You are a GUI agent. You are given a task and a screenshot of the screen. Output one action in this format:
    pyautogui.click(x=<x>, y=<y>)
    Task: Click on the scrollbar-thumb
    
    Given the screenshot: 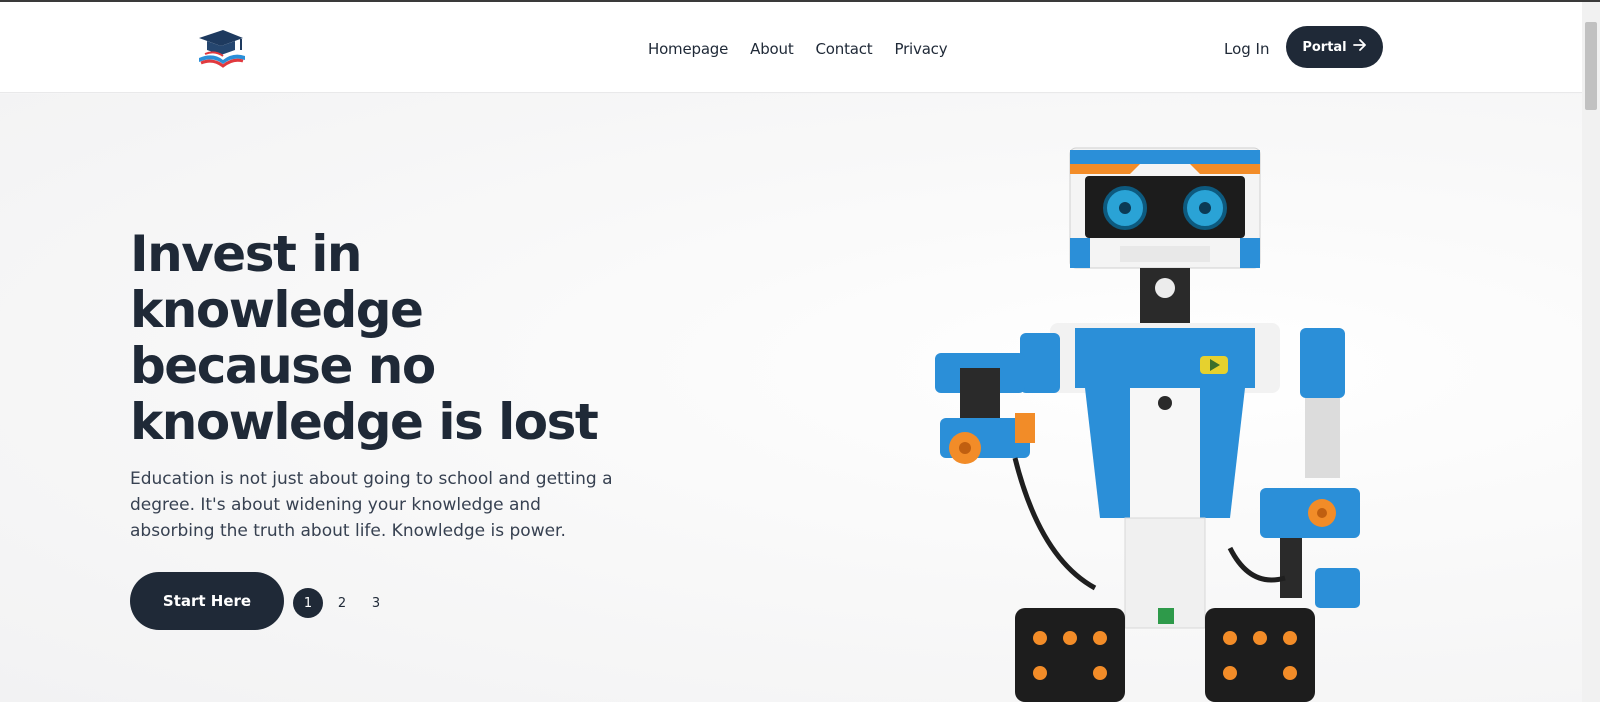 What is the action you would take?
    pyautogui.click(x=1591, y=66)
    